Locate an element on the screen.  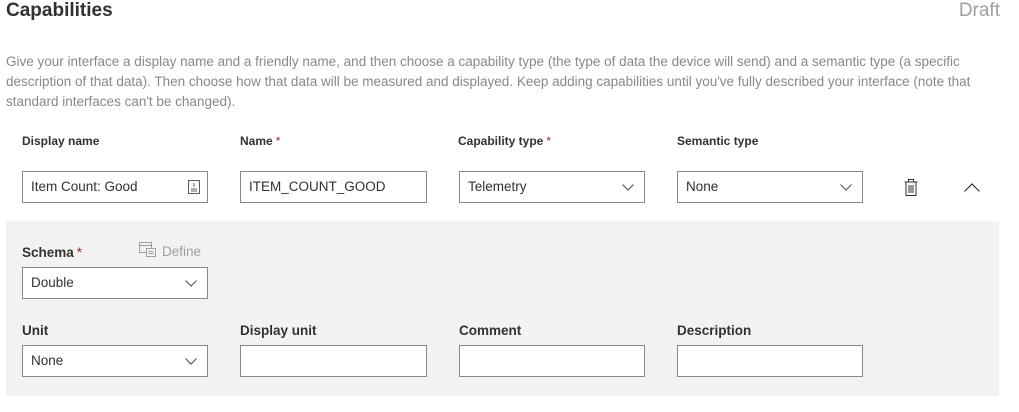
display-unit-input is located at coordinates (333, 361).